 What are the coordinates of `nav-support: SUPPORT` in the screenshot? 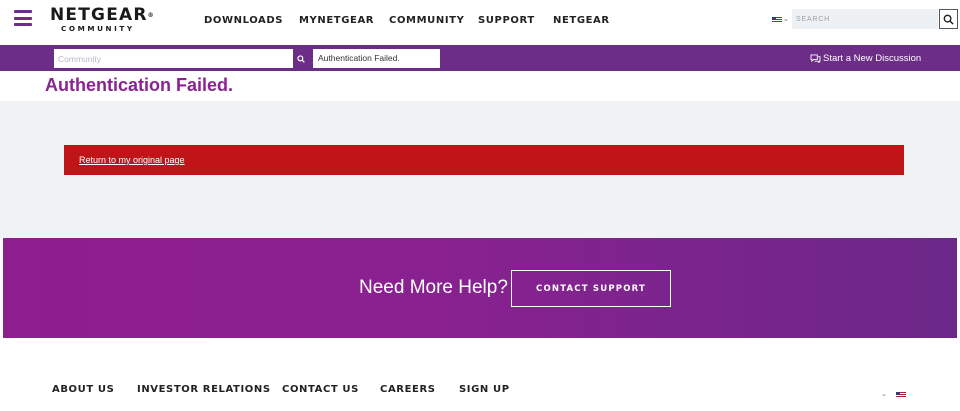 It's located at (506, 20).